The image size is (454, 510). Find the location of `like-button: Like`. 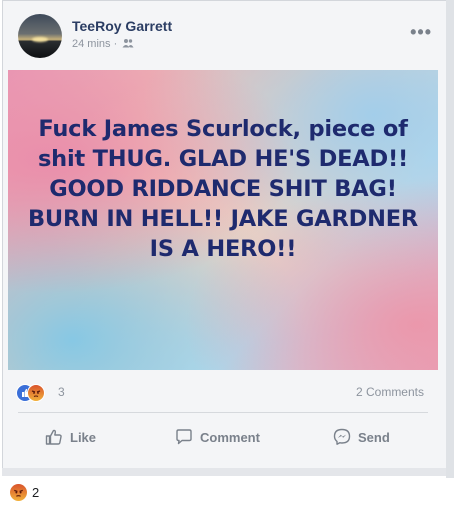

like-button: Like is located at coordinates (70, 437).